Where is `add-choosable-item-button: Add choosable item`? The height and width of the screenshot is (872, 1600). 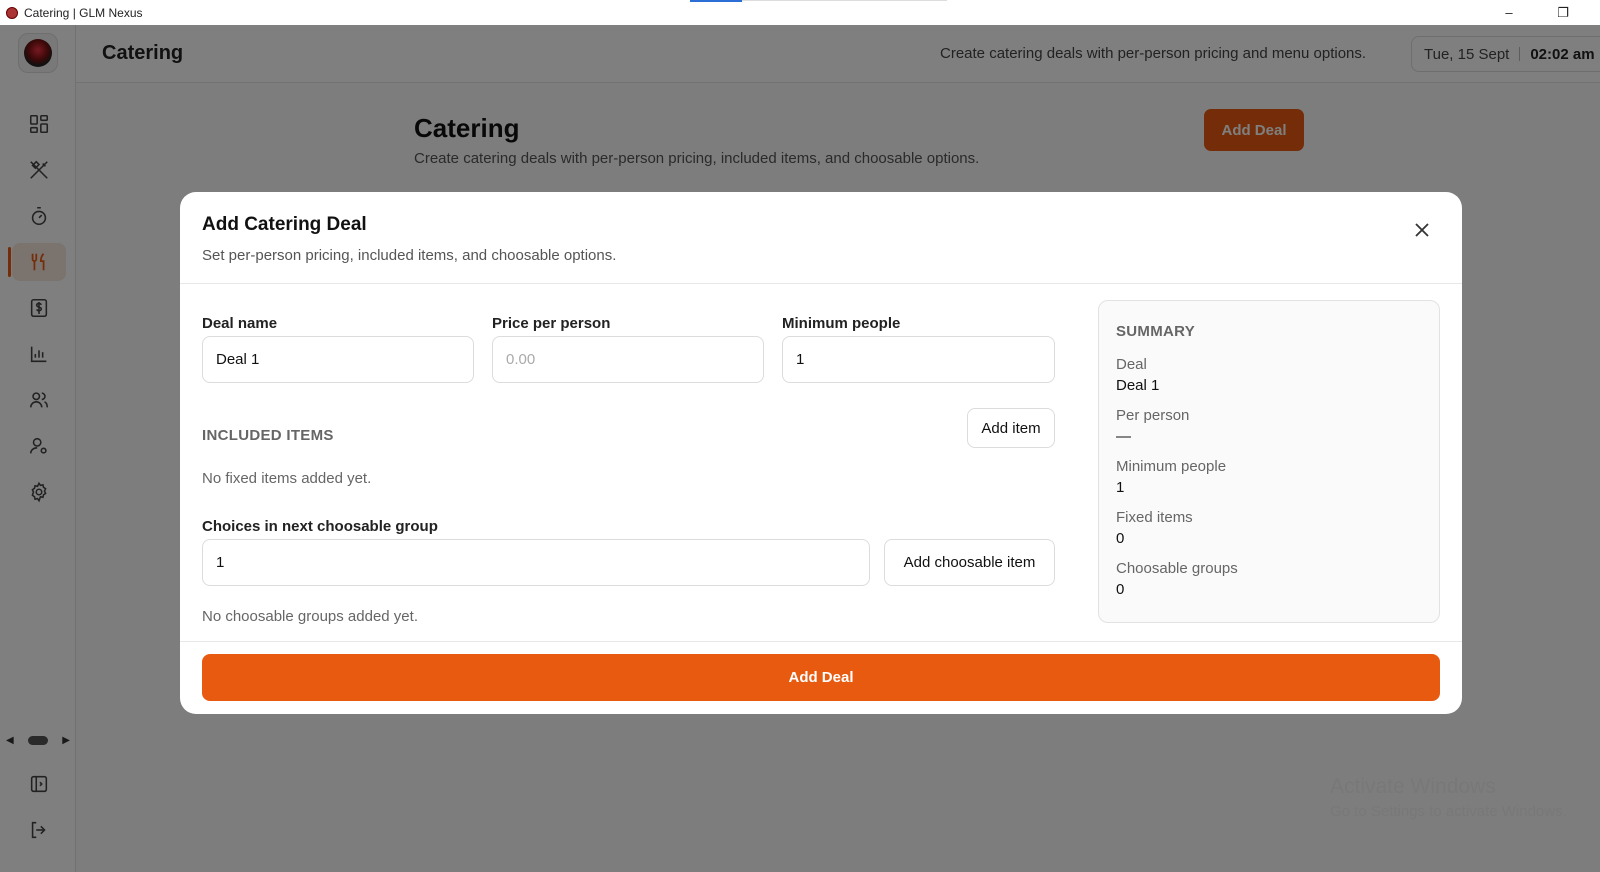
add-choosable-item-button: Add choosable item is located at coordinates (969, 562).